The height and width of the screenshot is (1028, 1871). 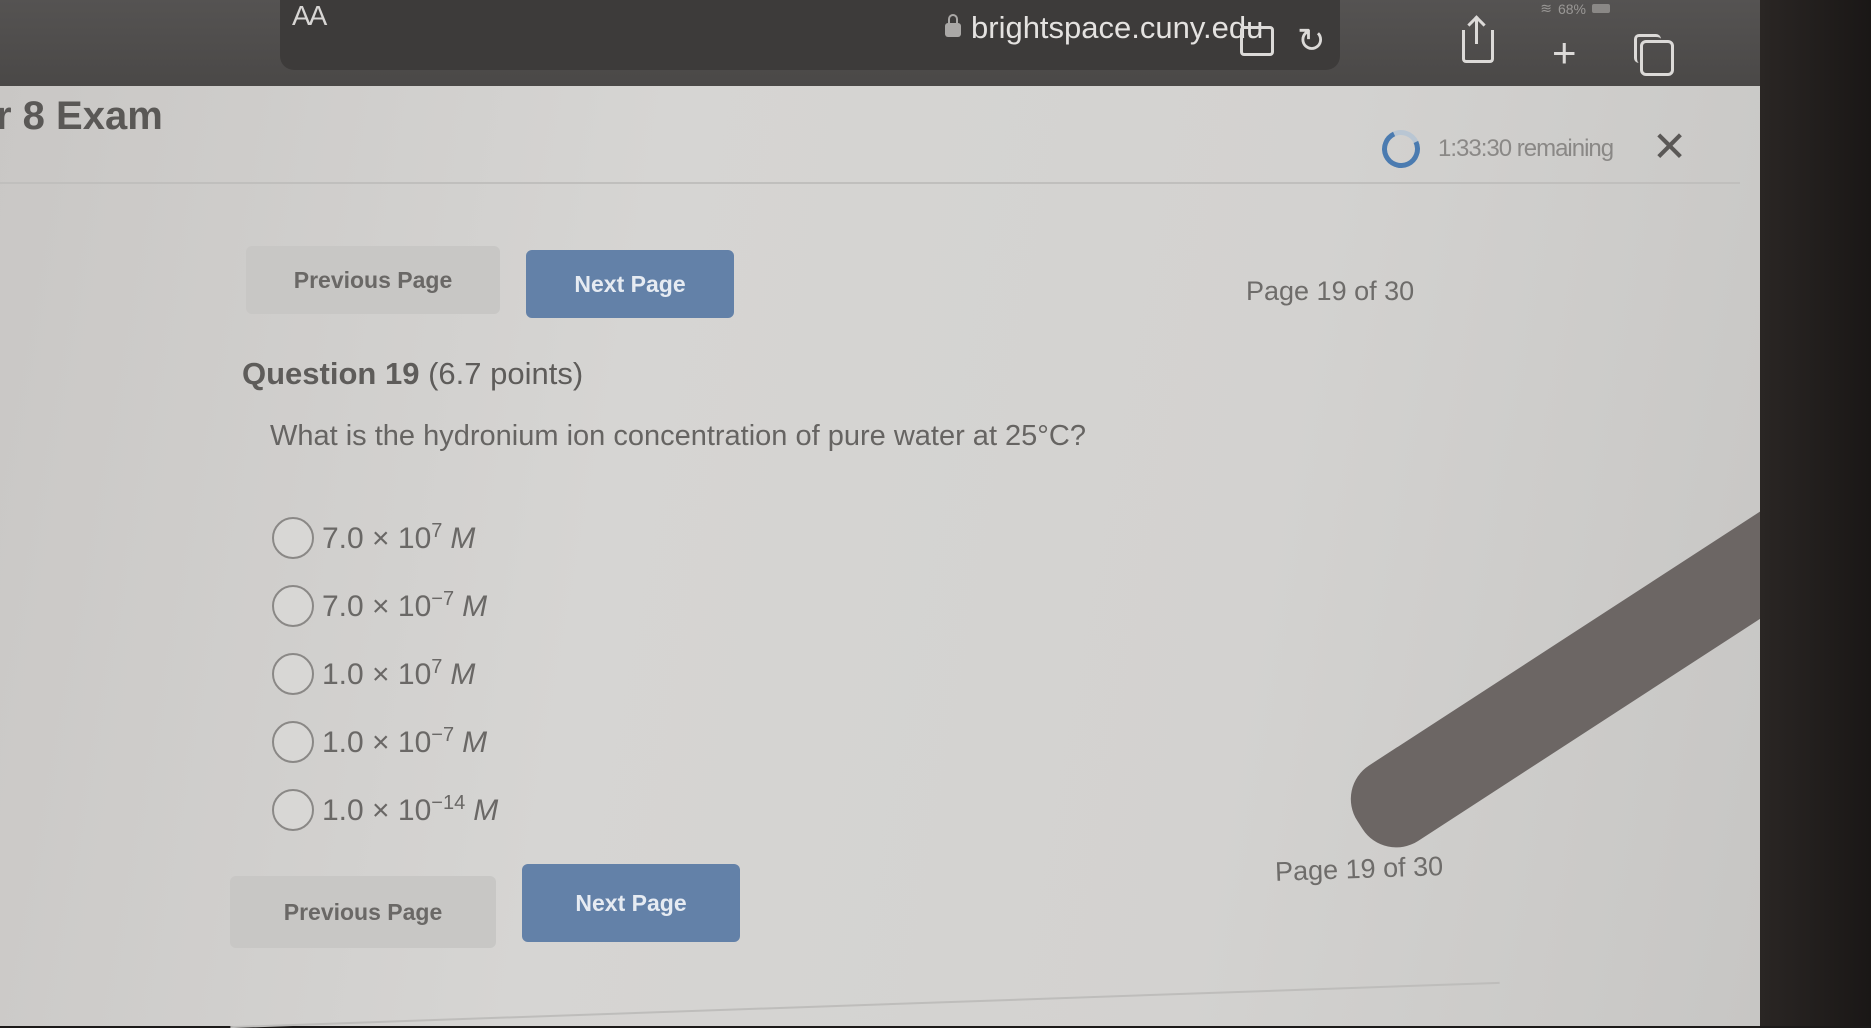 What do you see at coordinates (331, 373) in the screenshot?
I see `question-number: Question 19` at bounding box center [331, 373].